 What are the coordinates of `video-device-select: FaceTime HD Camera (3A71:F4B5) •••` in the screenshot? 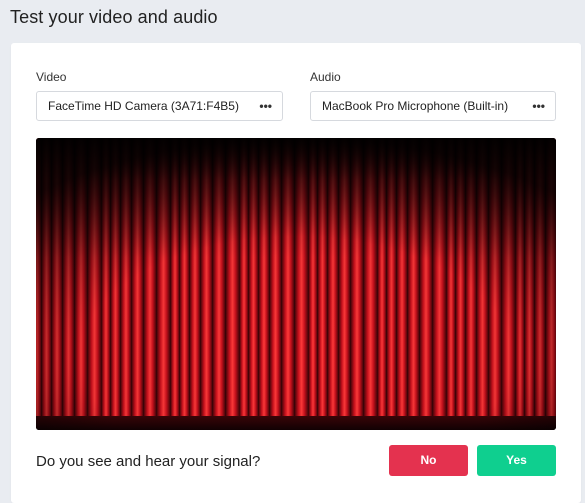 It's located at (159, 106).